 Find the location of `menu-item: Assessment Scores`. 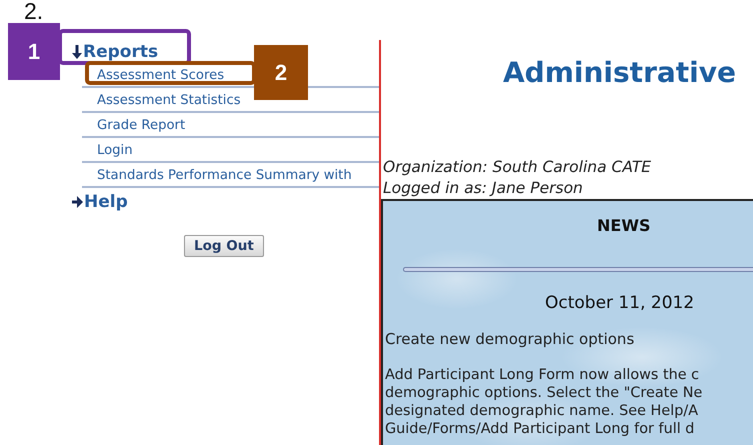

menu-item: Assessment Scores is located at coordinates (160, 75).